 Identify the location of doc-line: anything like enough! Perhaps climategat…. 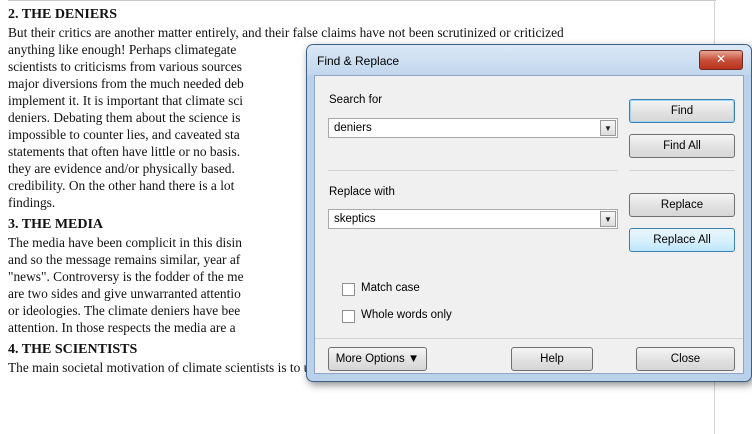
(122, 50).